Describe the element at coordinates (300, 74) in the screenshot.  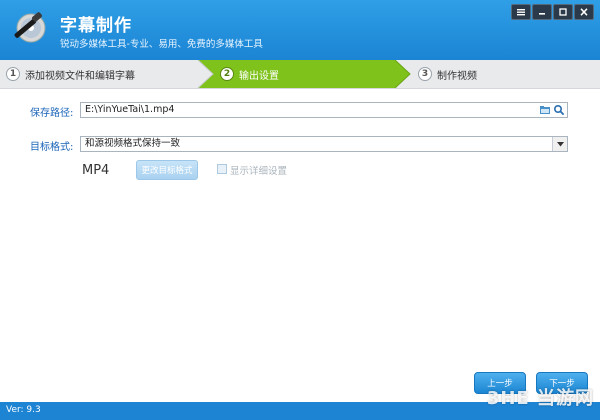
I see `step-progress-bar: 1 添加视频文件和编辑字幕 2 输出设置 3 制作视频` at that location.